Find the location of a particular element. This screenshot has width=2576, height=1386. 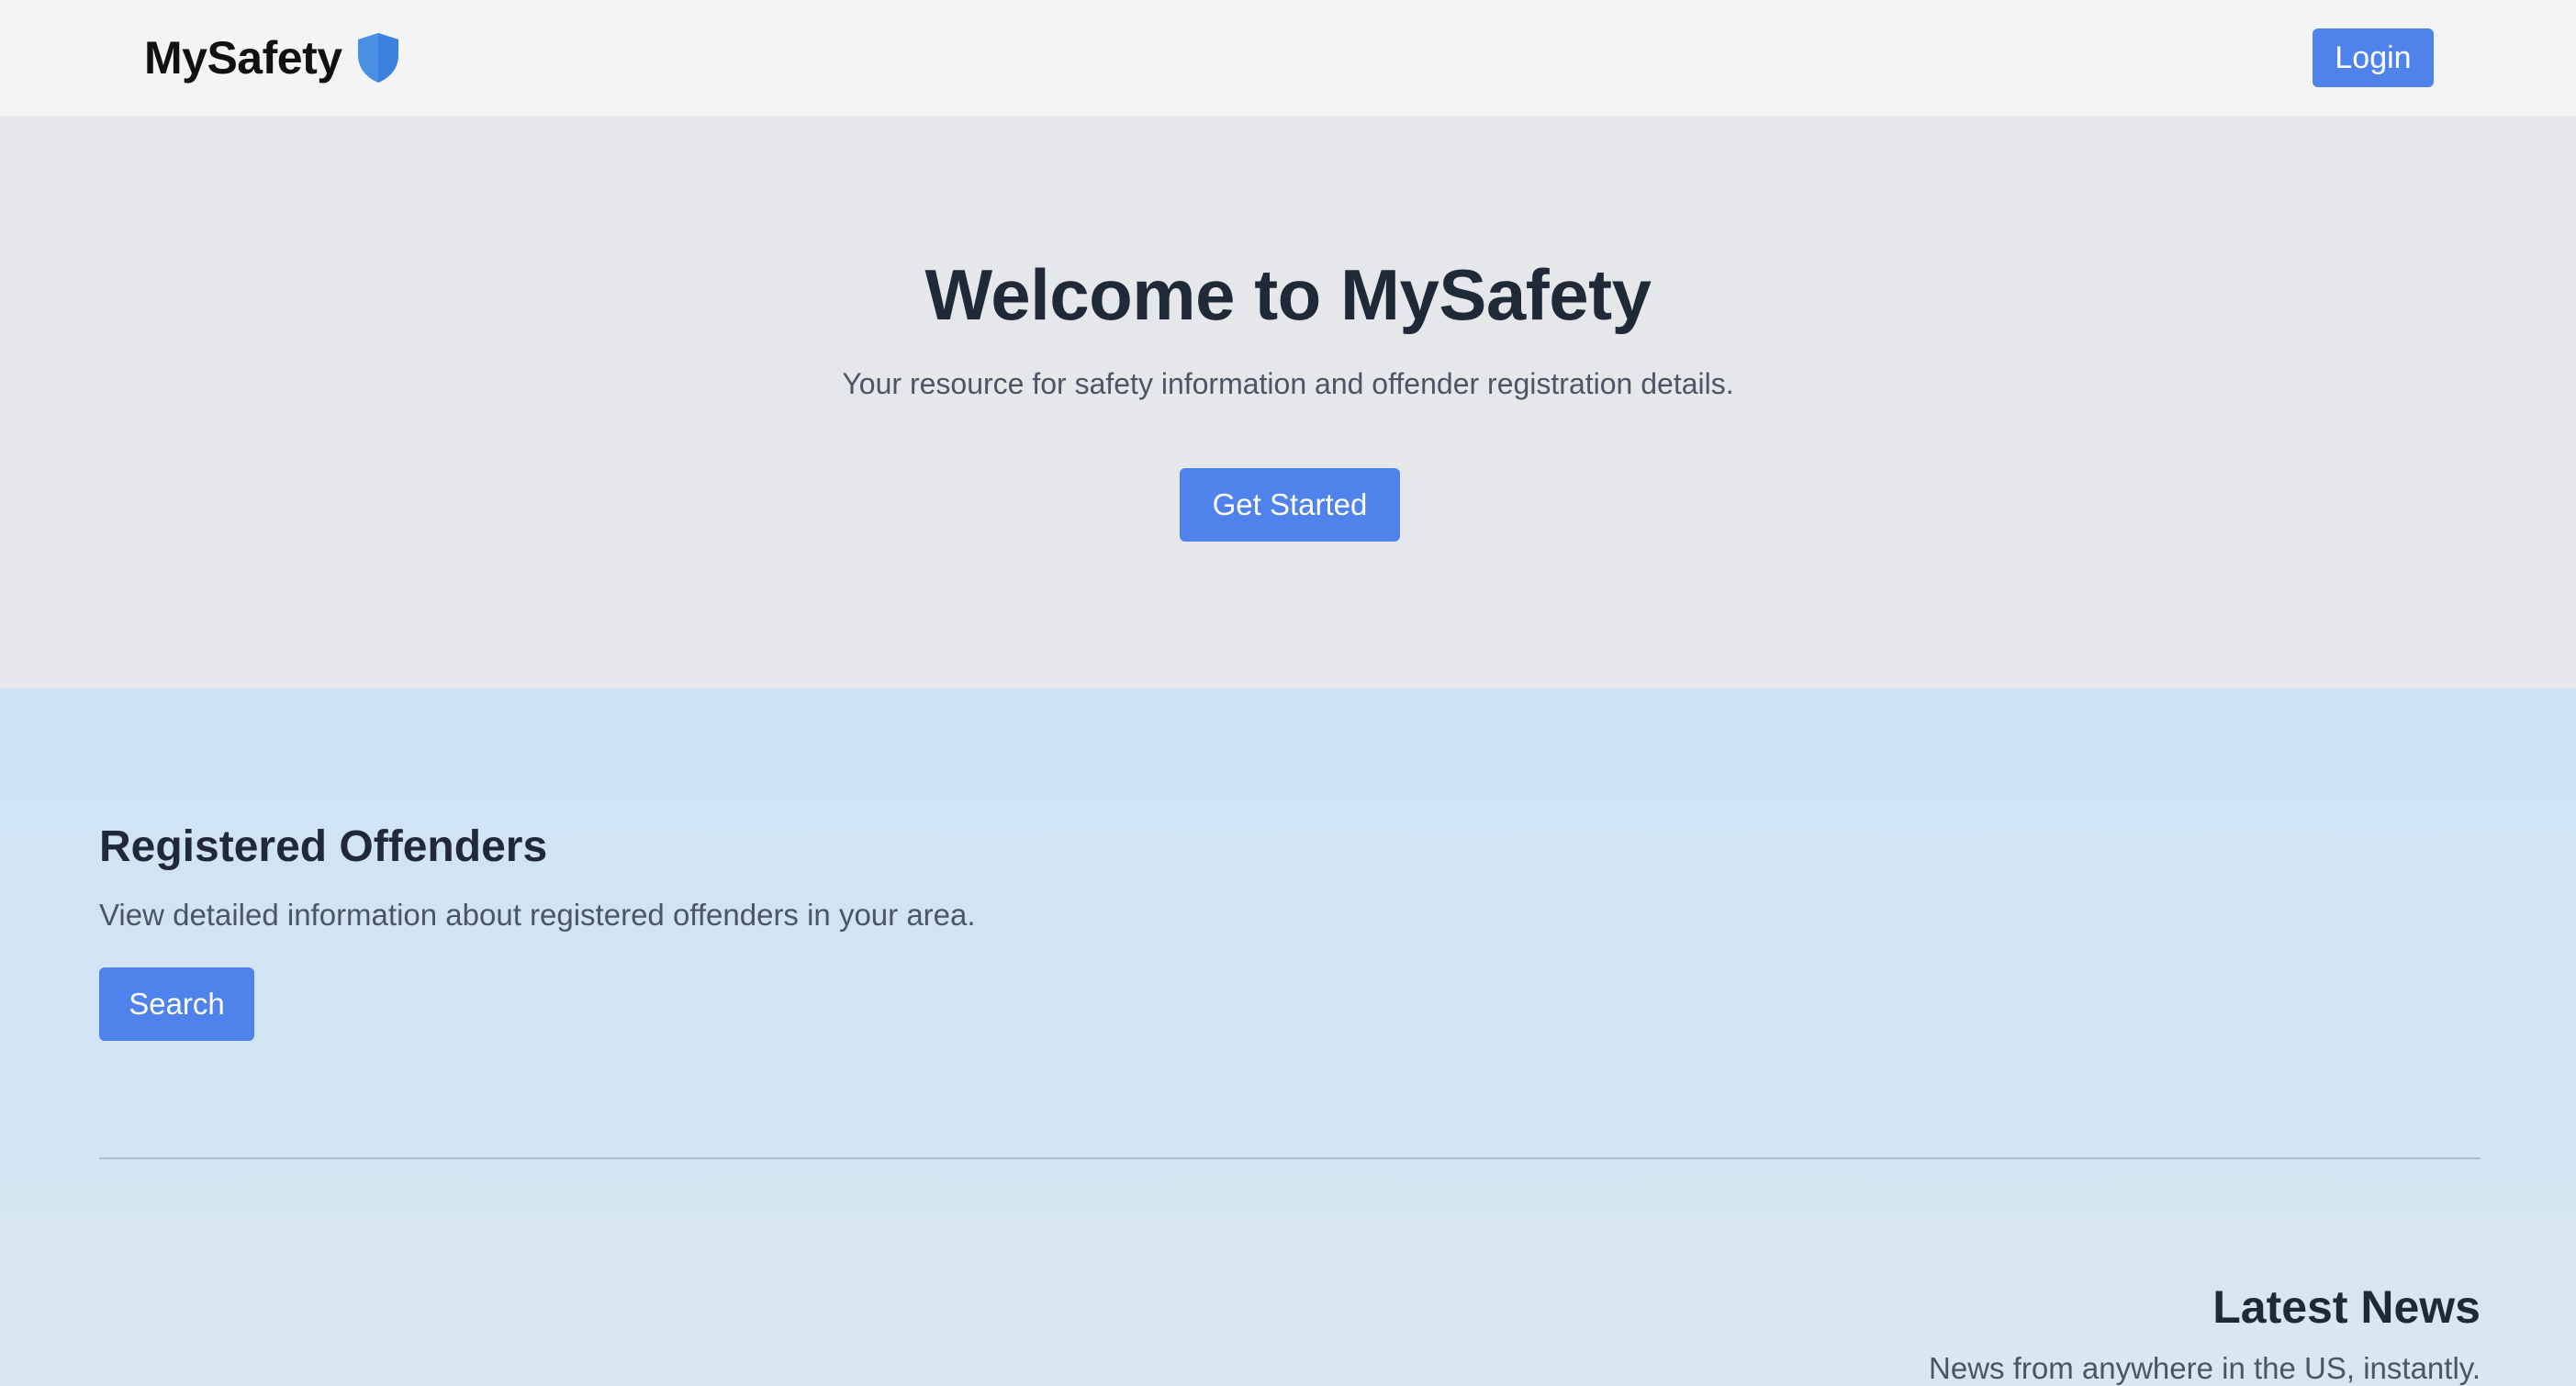

login-button: Login is located at coordinates (2373, 58).